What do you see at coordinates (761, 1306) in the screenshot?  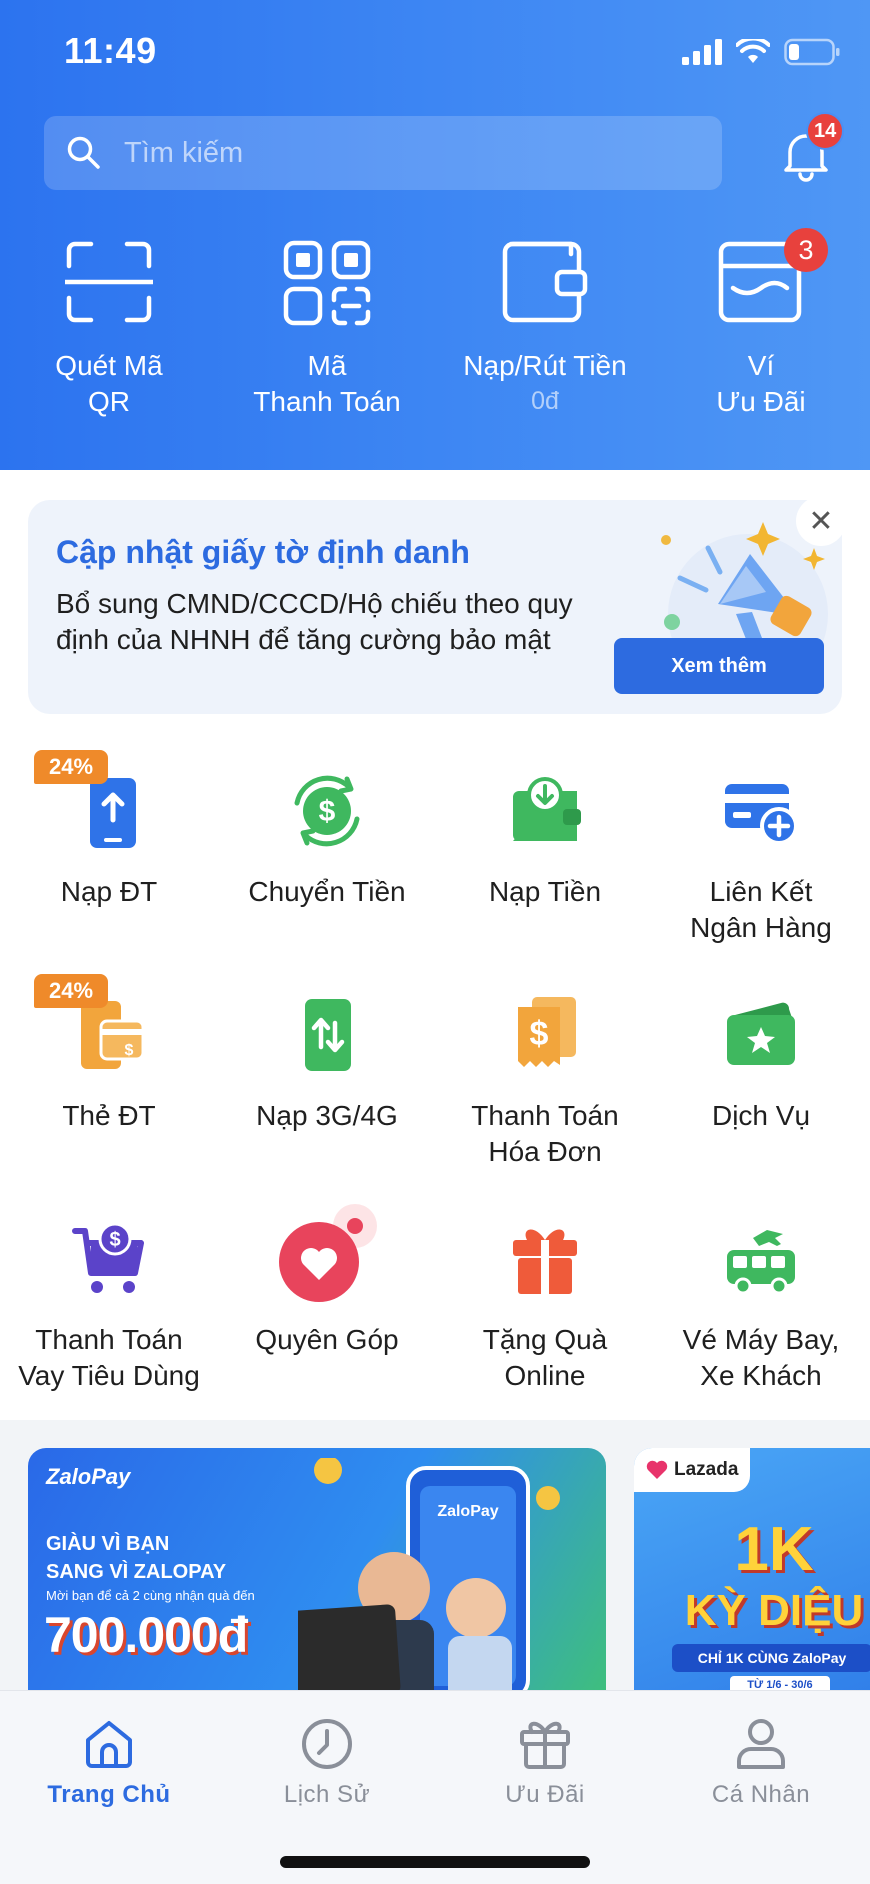 I see `service-tickets: Vé Máy Bay, Xe Khách` at bounding box center [761, 1306].